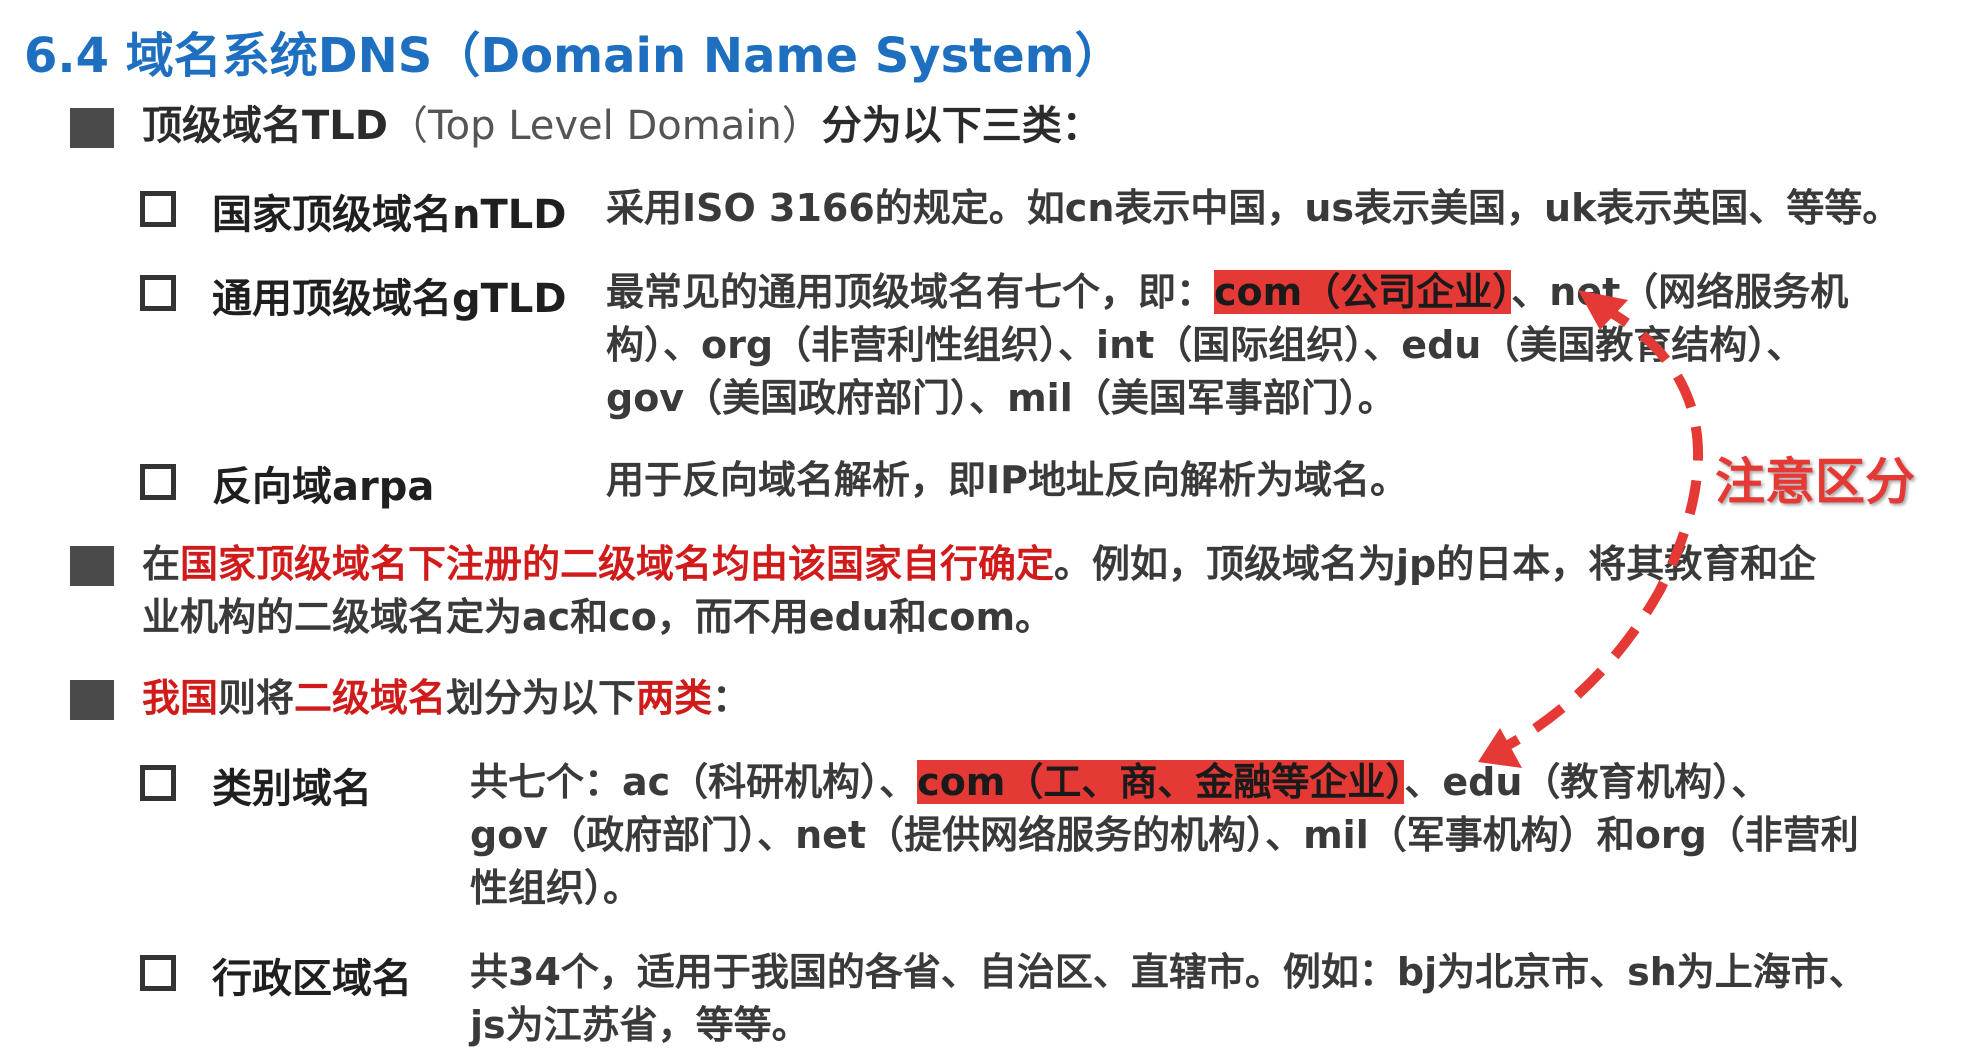 This screenshot has height=1052, width=1978. Describe the element at coordinates (1253, 208) in the screenshot. I see `ntld-desc: 采用ISO 3166的规定。如cn表示中国，us表示美国，uk表示英国、等等。` at that location.